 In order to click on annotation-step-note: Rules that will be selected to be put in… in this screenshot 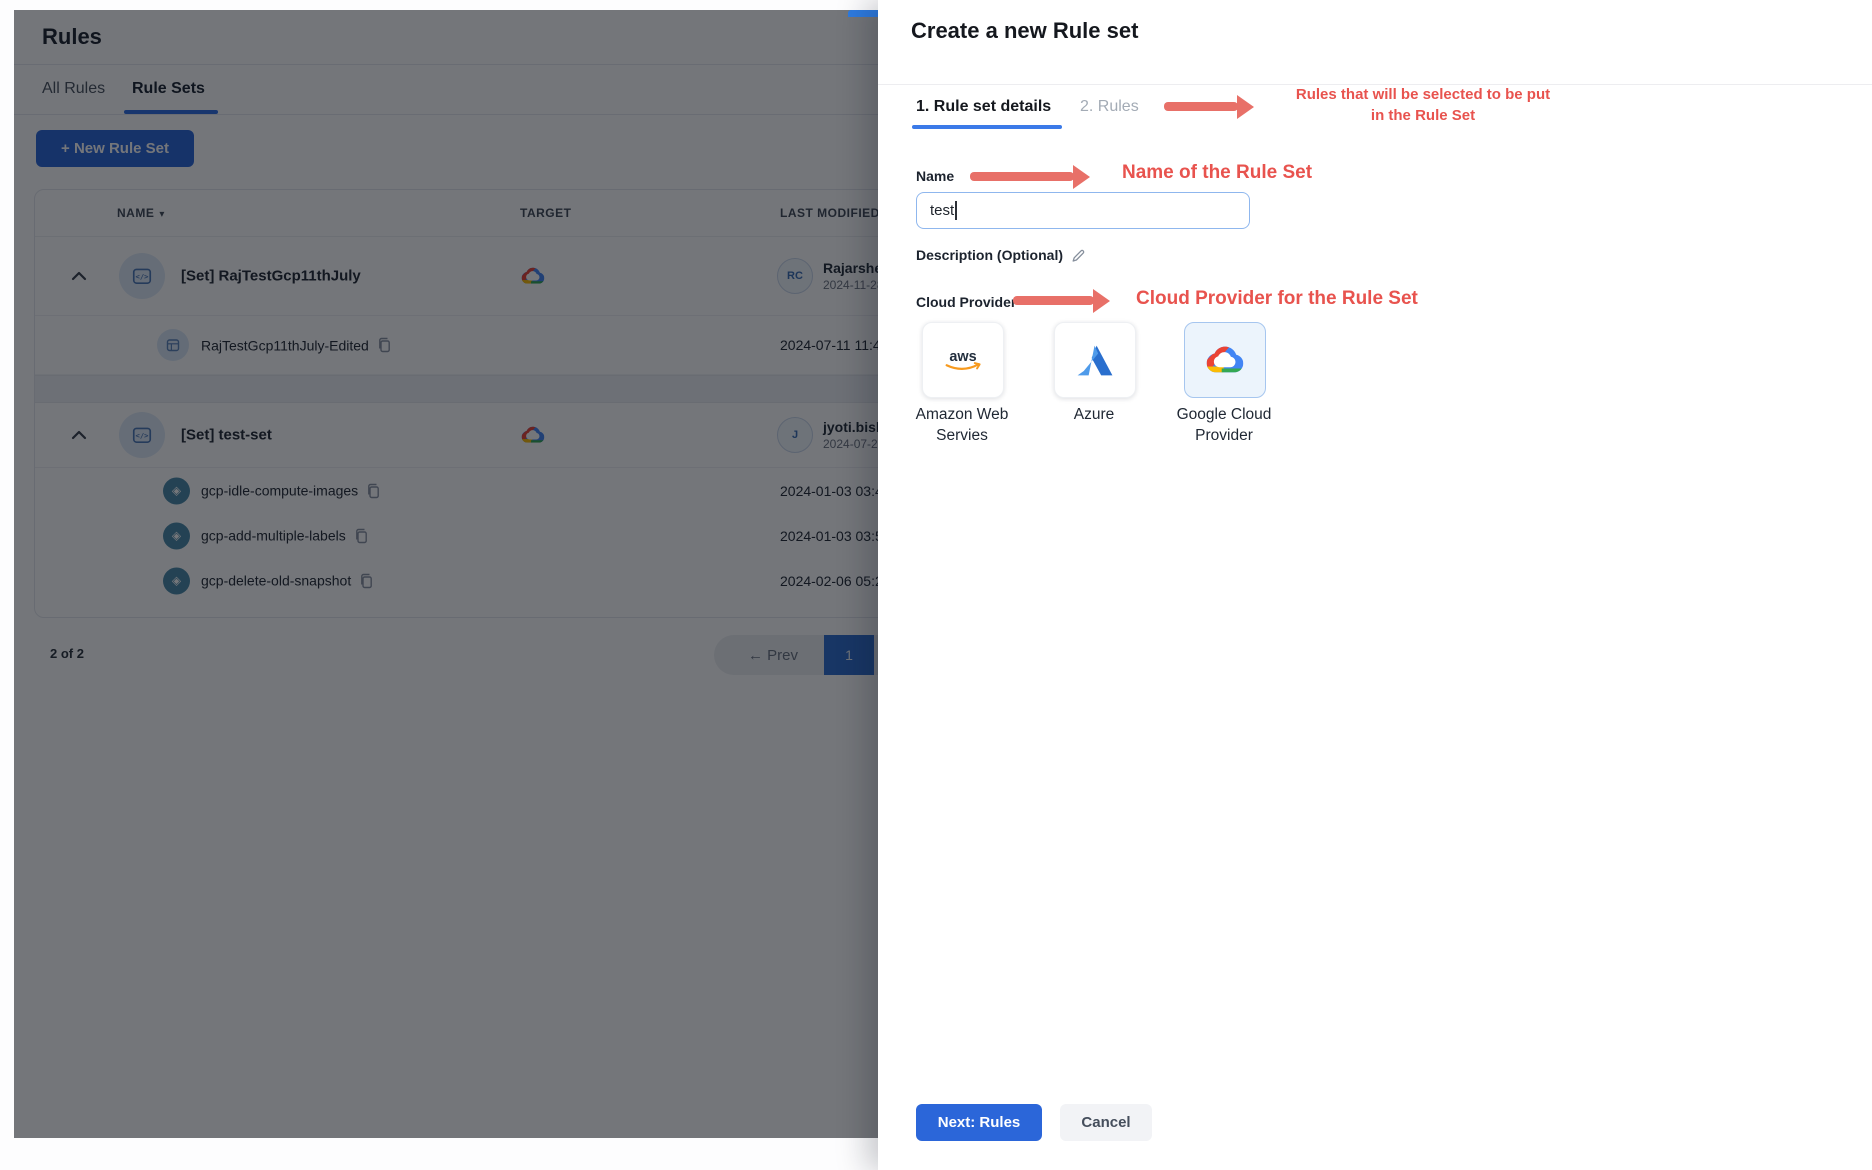, I will do `click(1423, 105)`.